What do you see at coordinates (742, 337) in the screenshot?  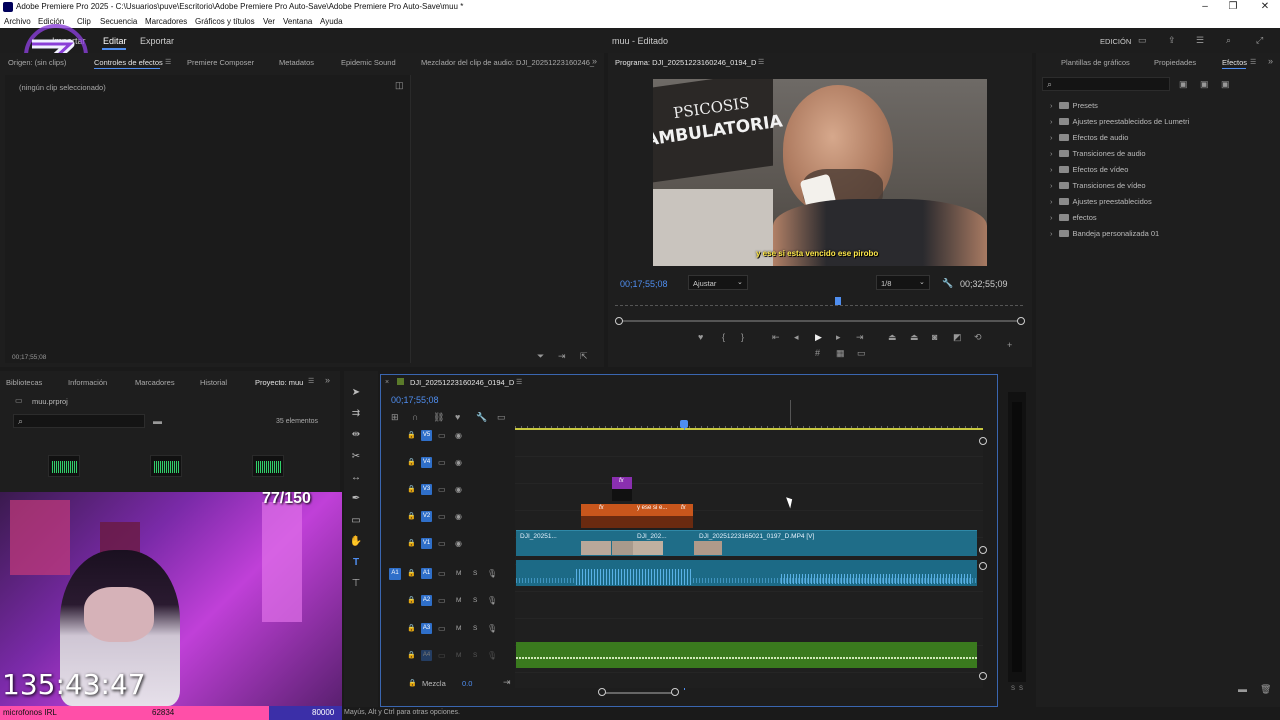 I see `mark-out-icon: }` at bounding box center [742, 337].